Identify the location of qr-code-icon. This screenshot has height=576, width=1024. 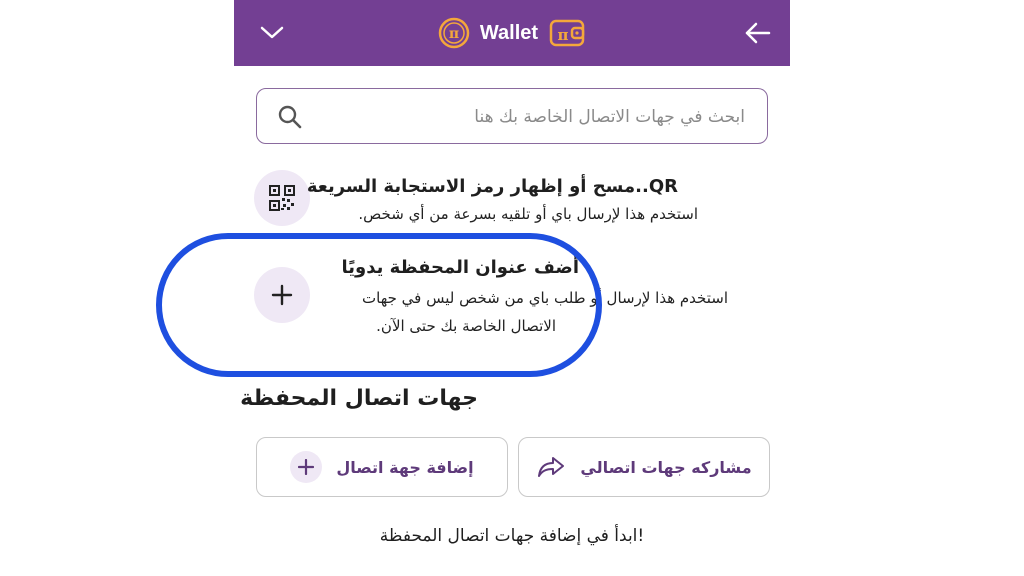
(282, 198).